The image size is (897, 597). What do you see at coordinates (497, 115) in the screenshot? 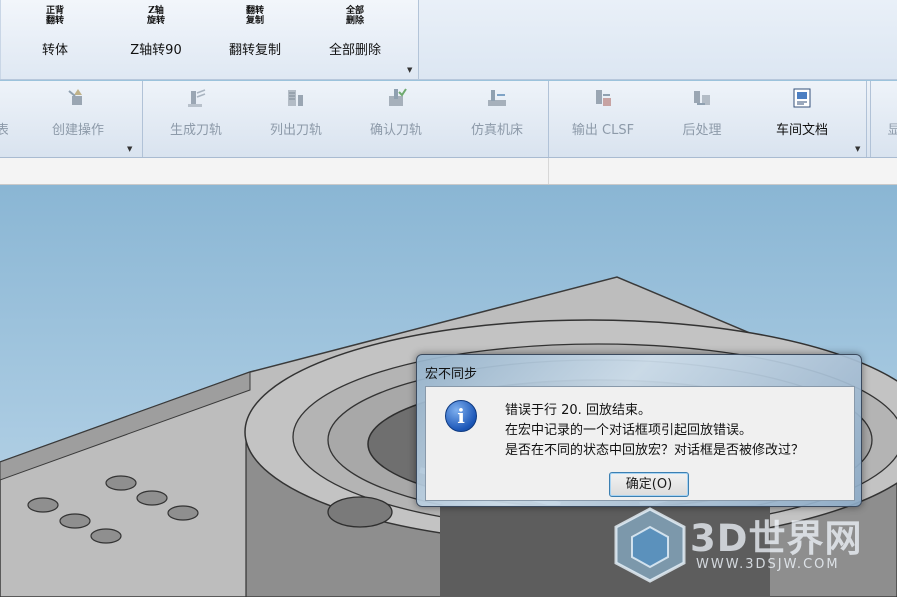
I see `simulate-machine-button: 仿真机床` at bounding box center [497, 115].